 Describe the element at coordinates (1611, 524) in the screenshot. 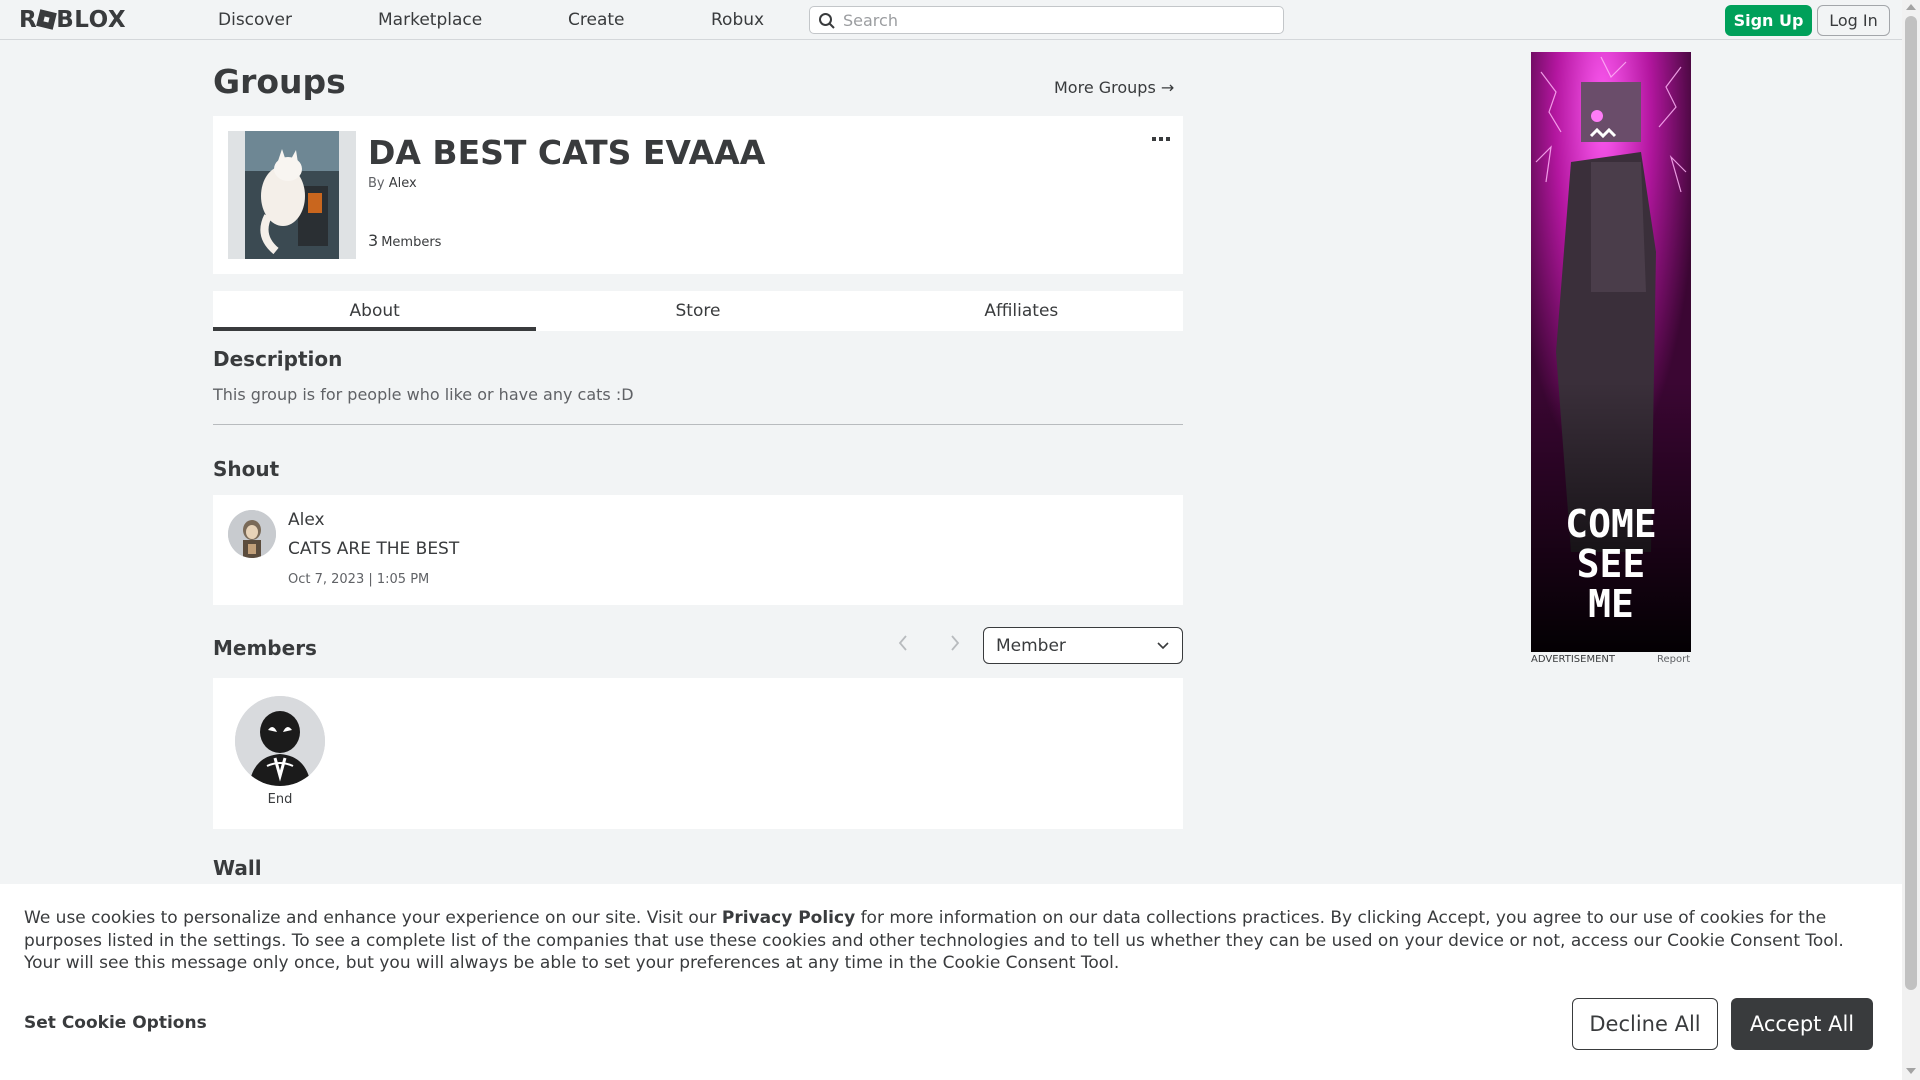

I see `ad-line-1: COME` at that location.